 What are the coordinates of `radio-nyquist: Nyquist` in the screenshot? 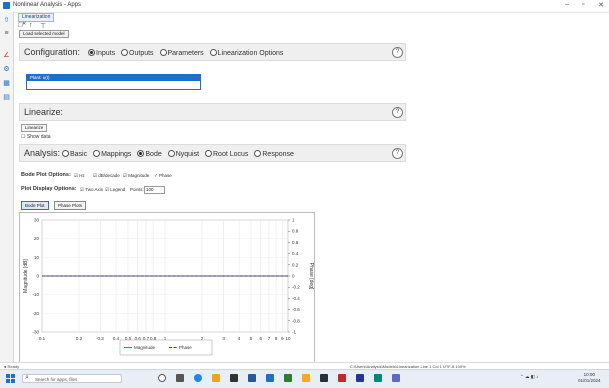 It's located at (183, 154).